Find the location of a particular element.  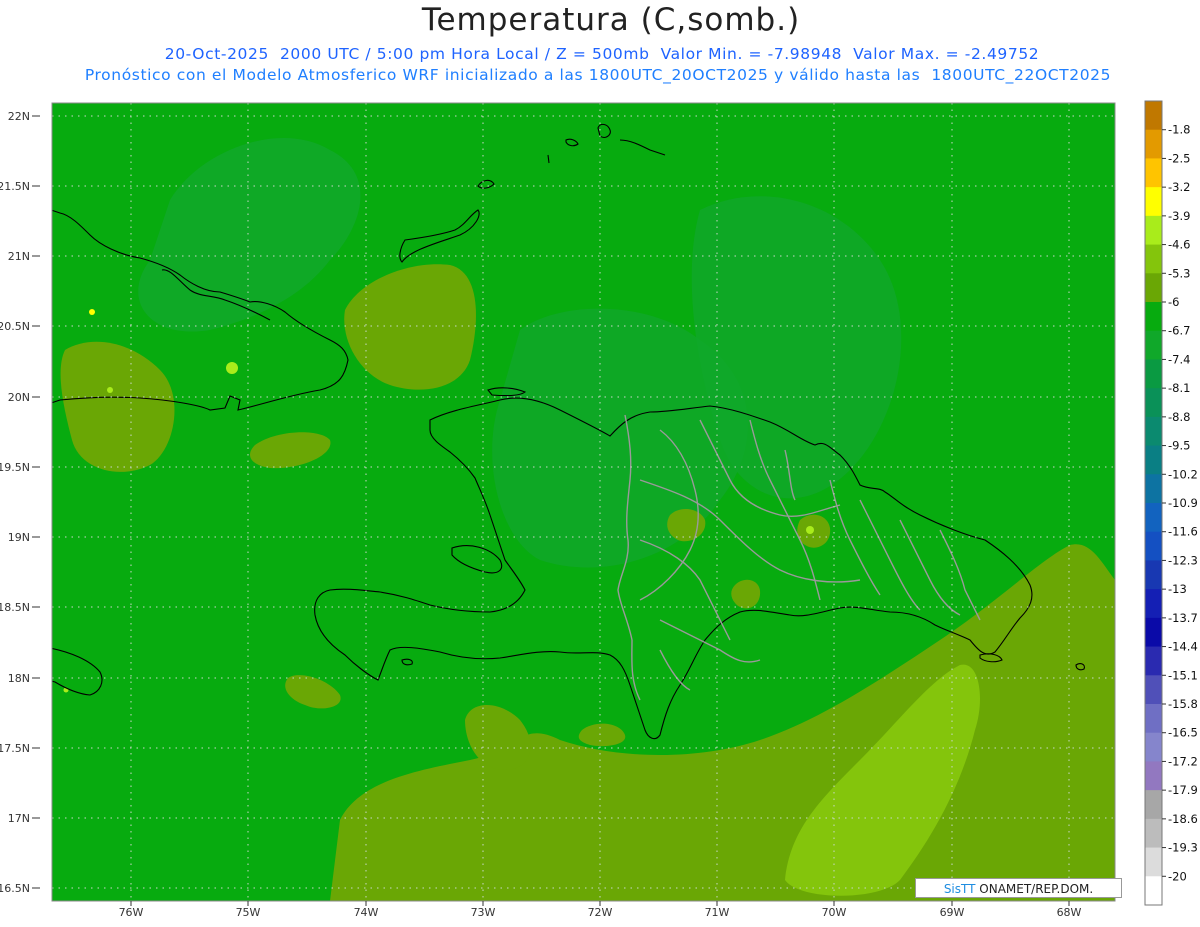

lat-label: 19N is located at coordinates (19, 537).